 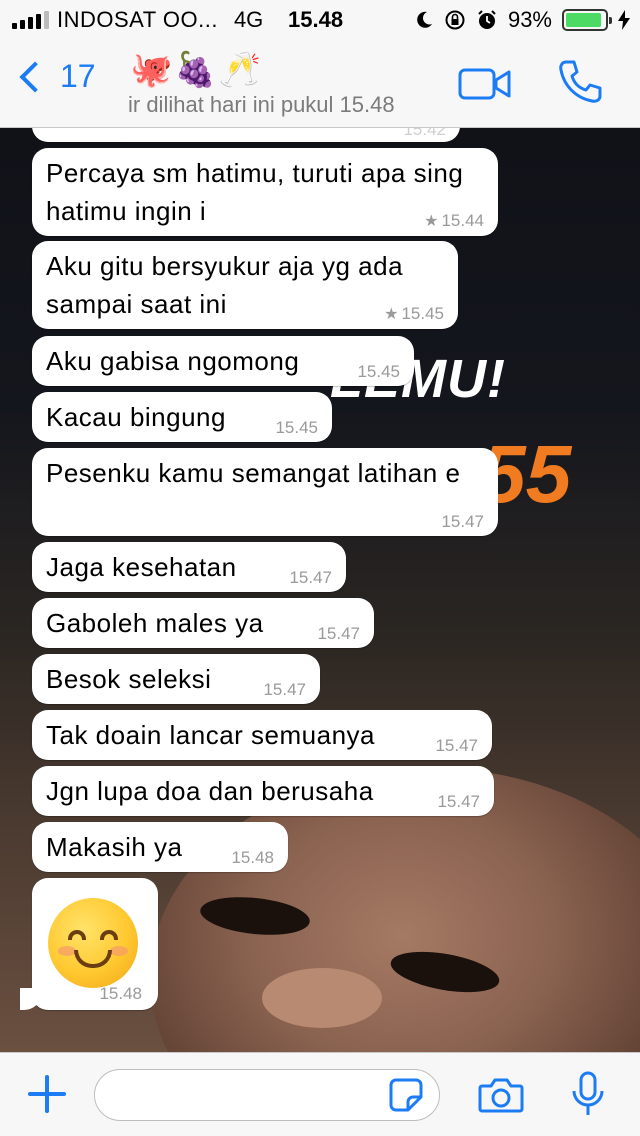 I want to click on message-bubble: Makasih ya 15.48, so click(x=160, y=847).